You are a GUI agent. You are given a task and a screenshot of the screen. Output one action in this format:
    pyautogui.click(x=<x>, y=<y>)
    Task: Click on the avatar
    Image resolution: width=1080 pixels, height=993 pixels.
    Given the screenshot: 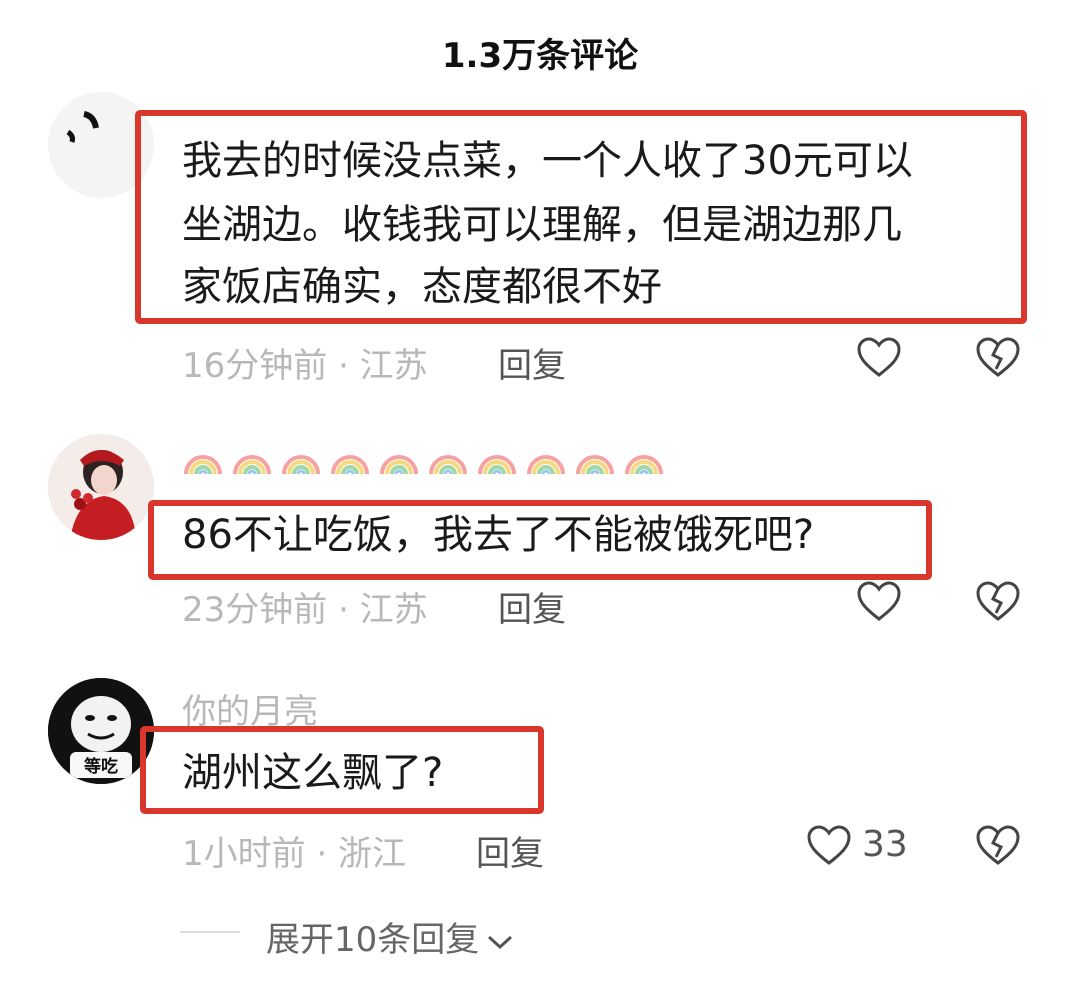 What is the action you would take?
    pyautogui.click(x=101, y=487)
    